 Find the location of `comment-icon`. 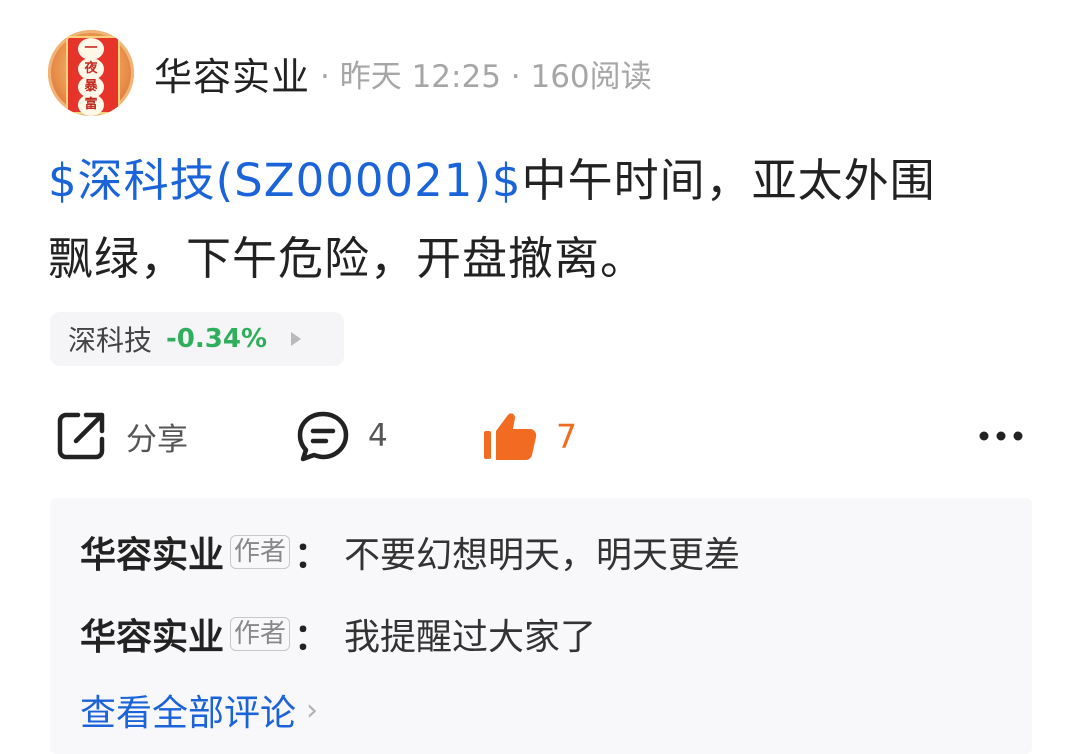

comment-icon is located at coordinates (323, 436).